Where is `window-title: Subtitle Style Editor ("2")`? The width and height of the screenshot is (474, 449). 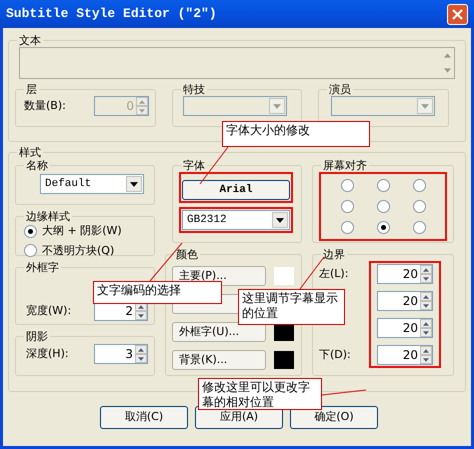
window-title: Subtitle Style Editor ("2") is located at coordinates (111, 14).